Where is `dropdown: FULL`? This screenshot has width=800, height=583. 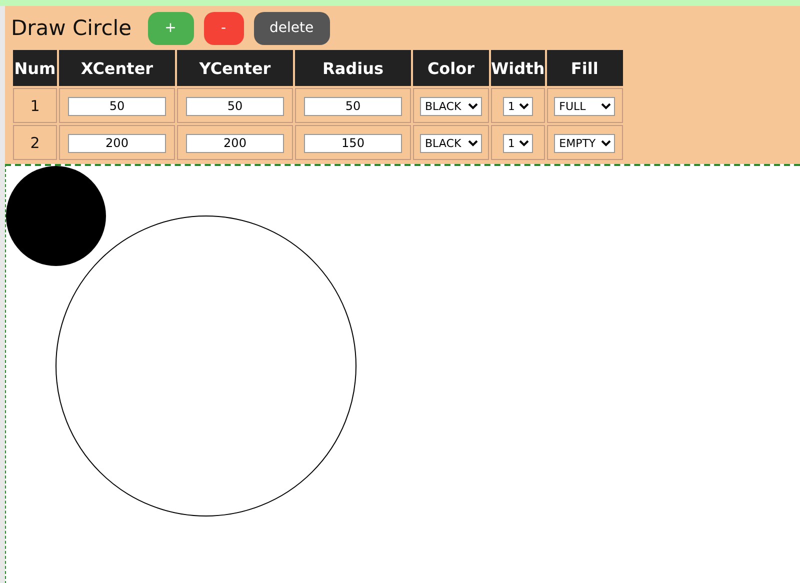 dropdown: FULL is located at coordinates (585, 106).